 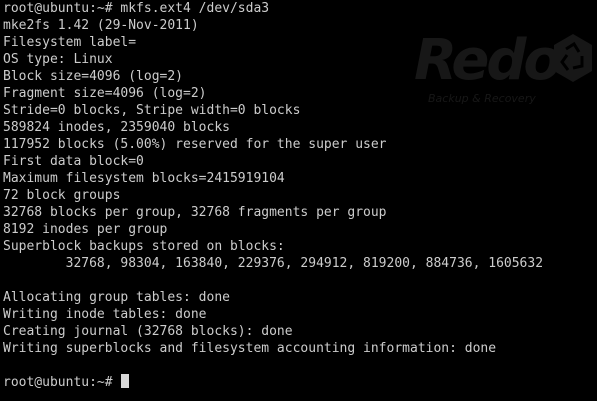 I want to click on terminal-line: 72 block groups, so click(x=62, y=195).